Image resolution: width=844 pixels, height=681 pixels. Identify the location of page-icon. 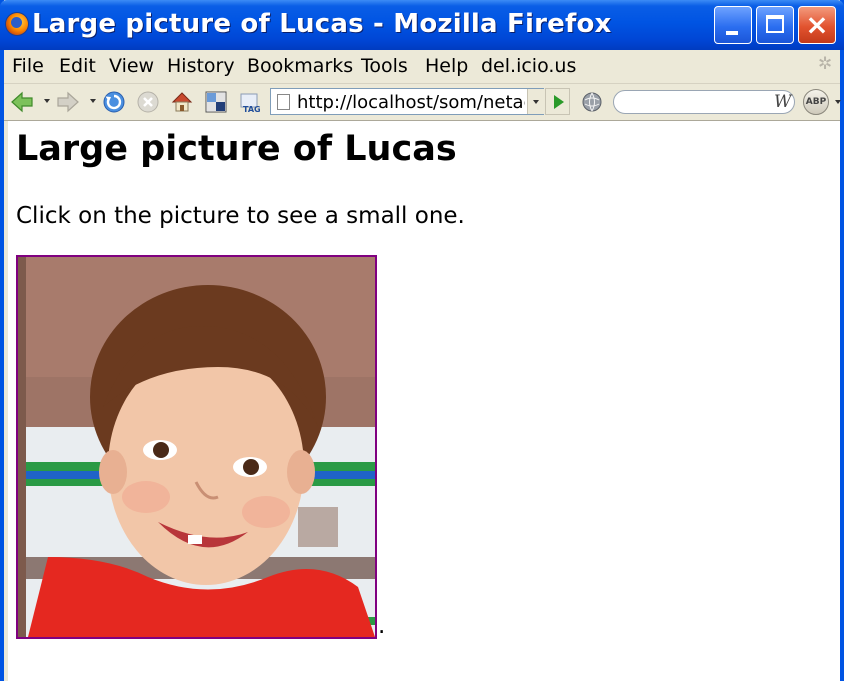
(283, 102).